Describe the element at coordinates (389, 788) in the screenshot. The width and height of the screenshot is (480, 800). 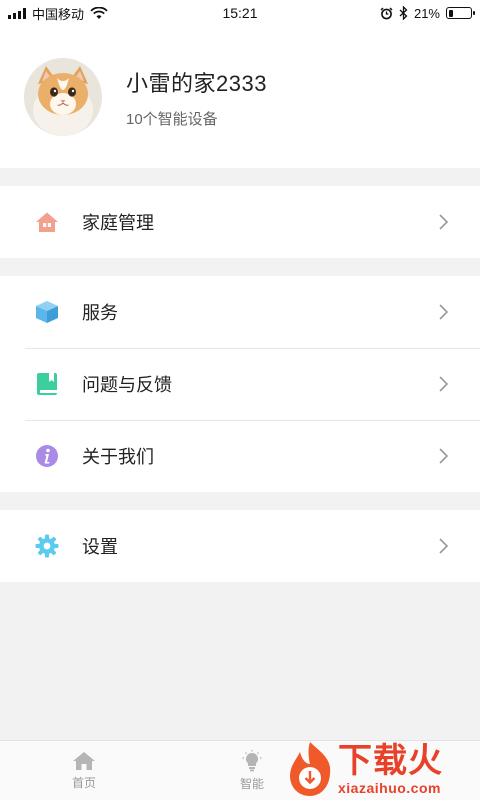
I see `watermark-url: xiazaihuo.com` at that location.